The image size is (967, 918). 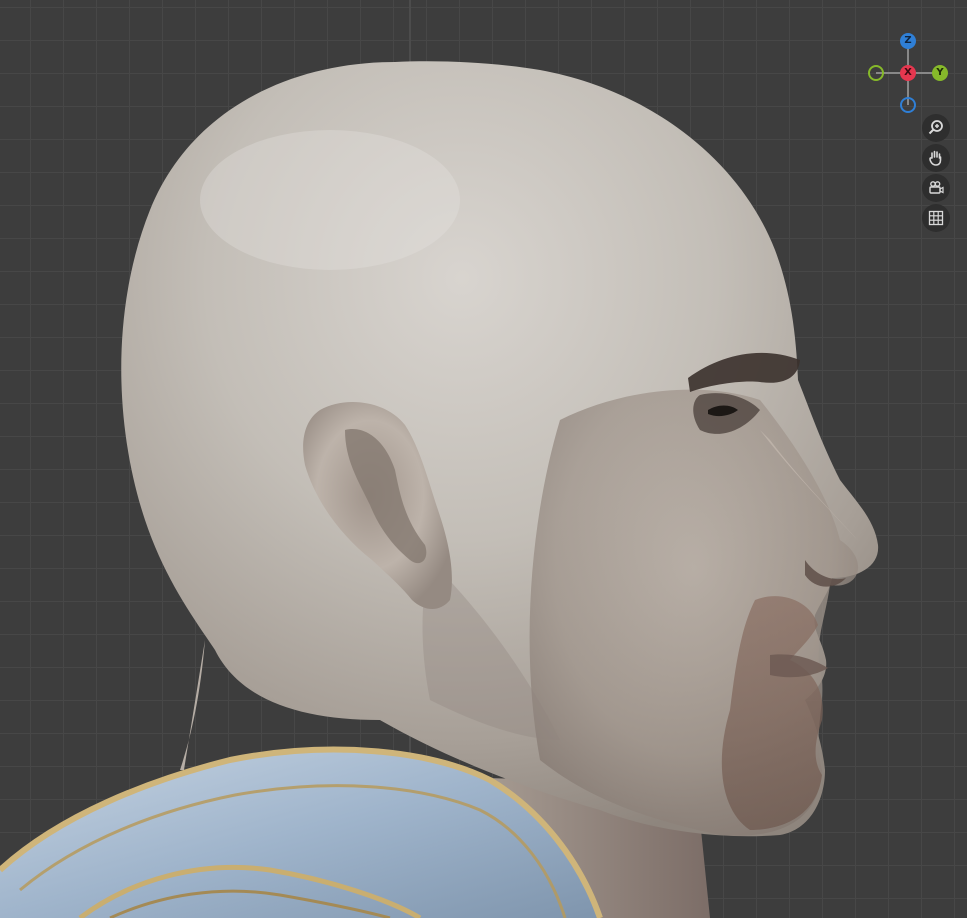 I want to click on gizmo-z-axis: Z, so click(x=908, y=41).